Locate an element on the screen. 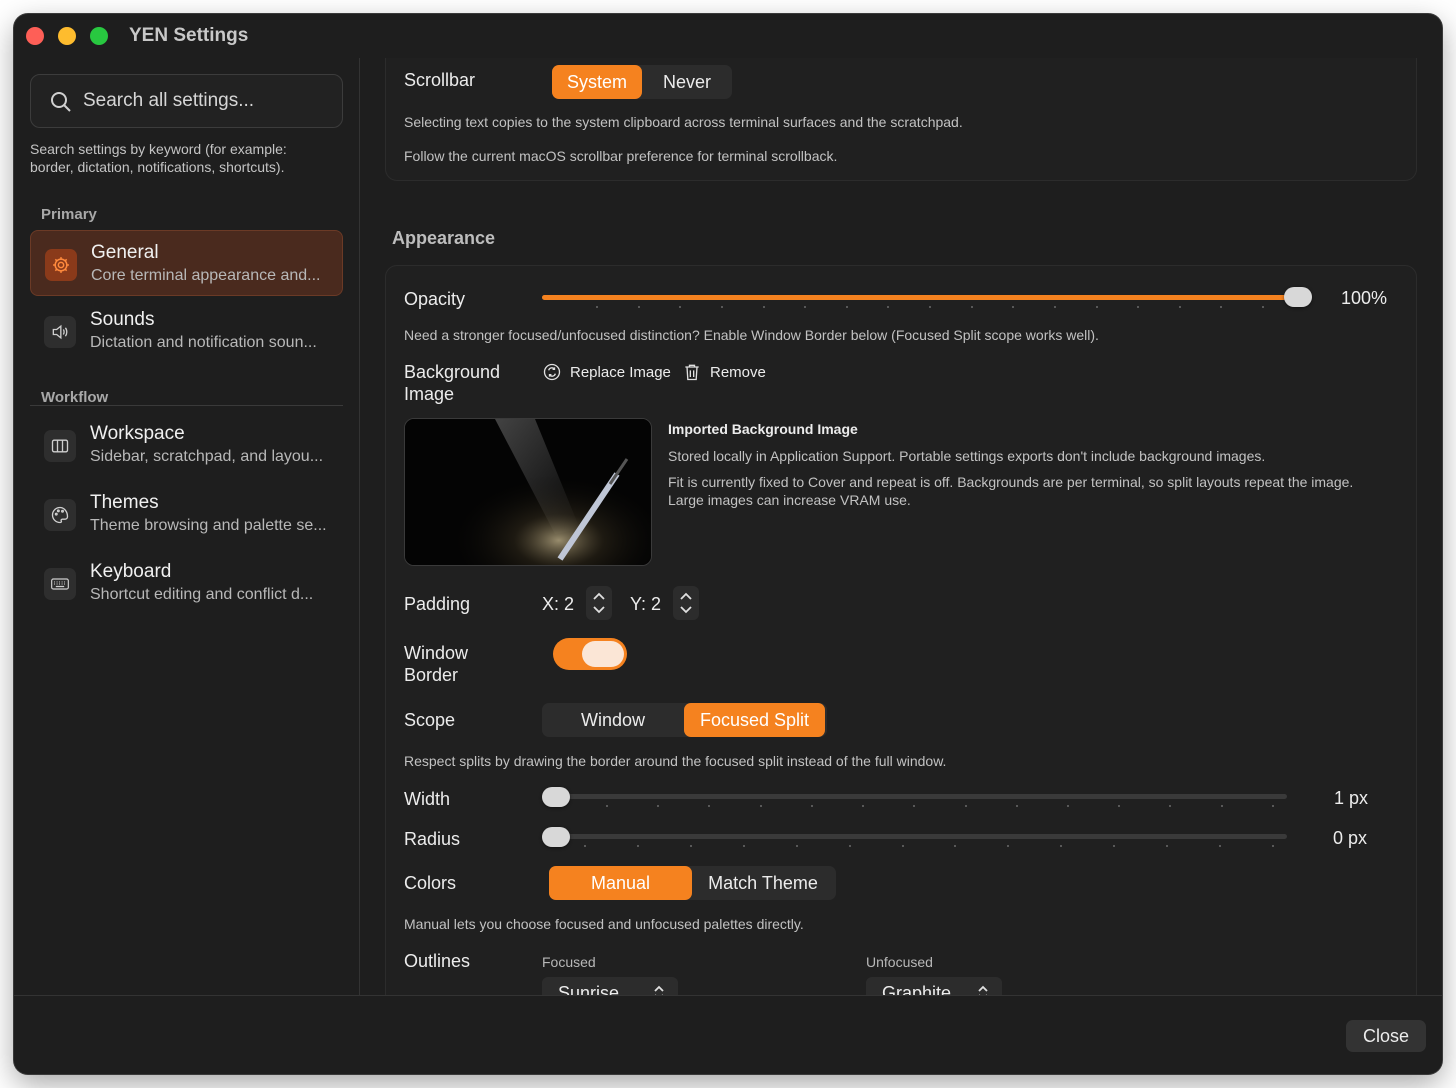 This screenshot has height=1088, width=1456. width-ticks is located at coordinates (940, 806).